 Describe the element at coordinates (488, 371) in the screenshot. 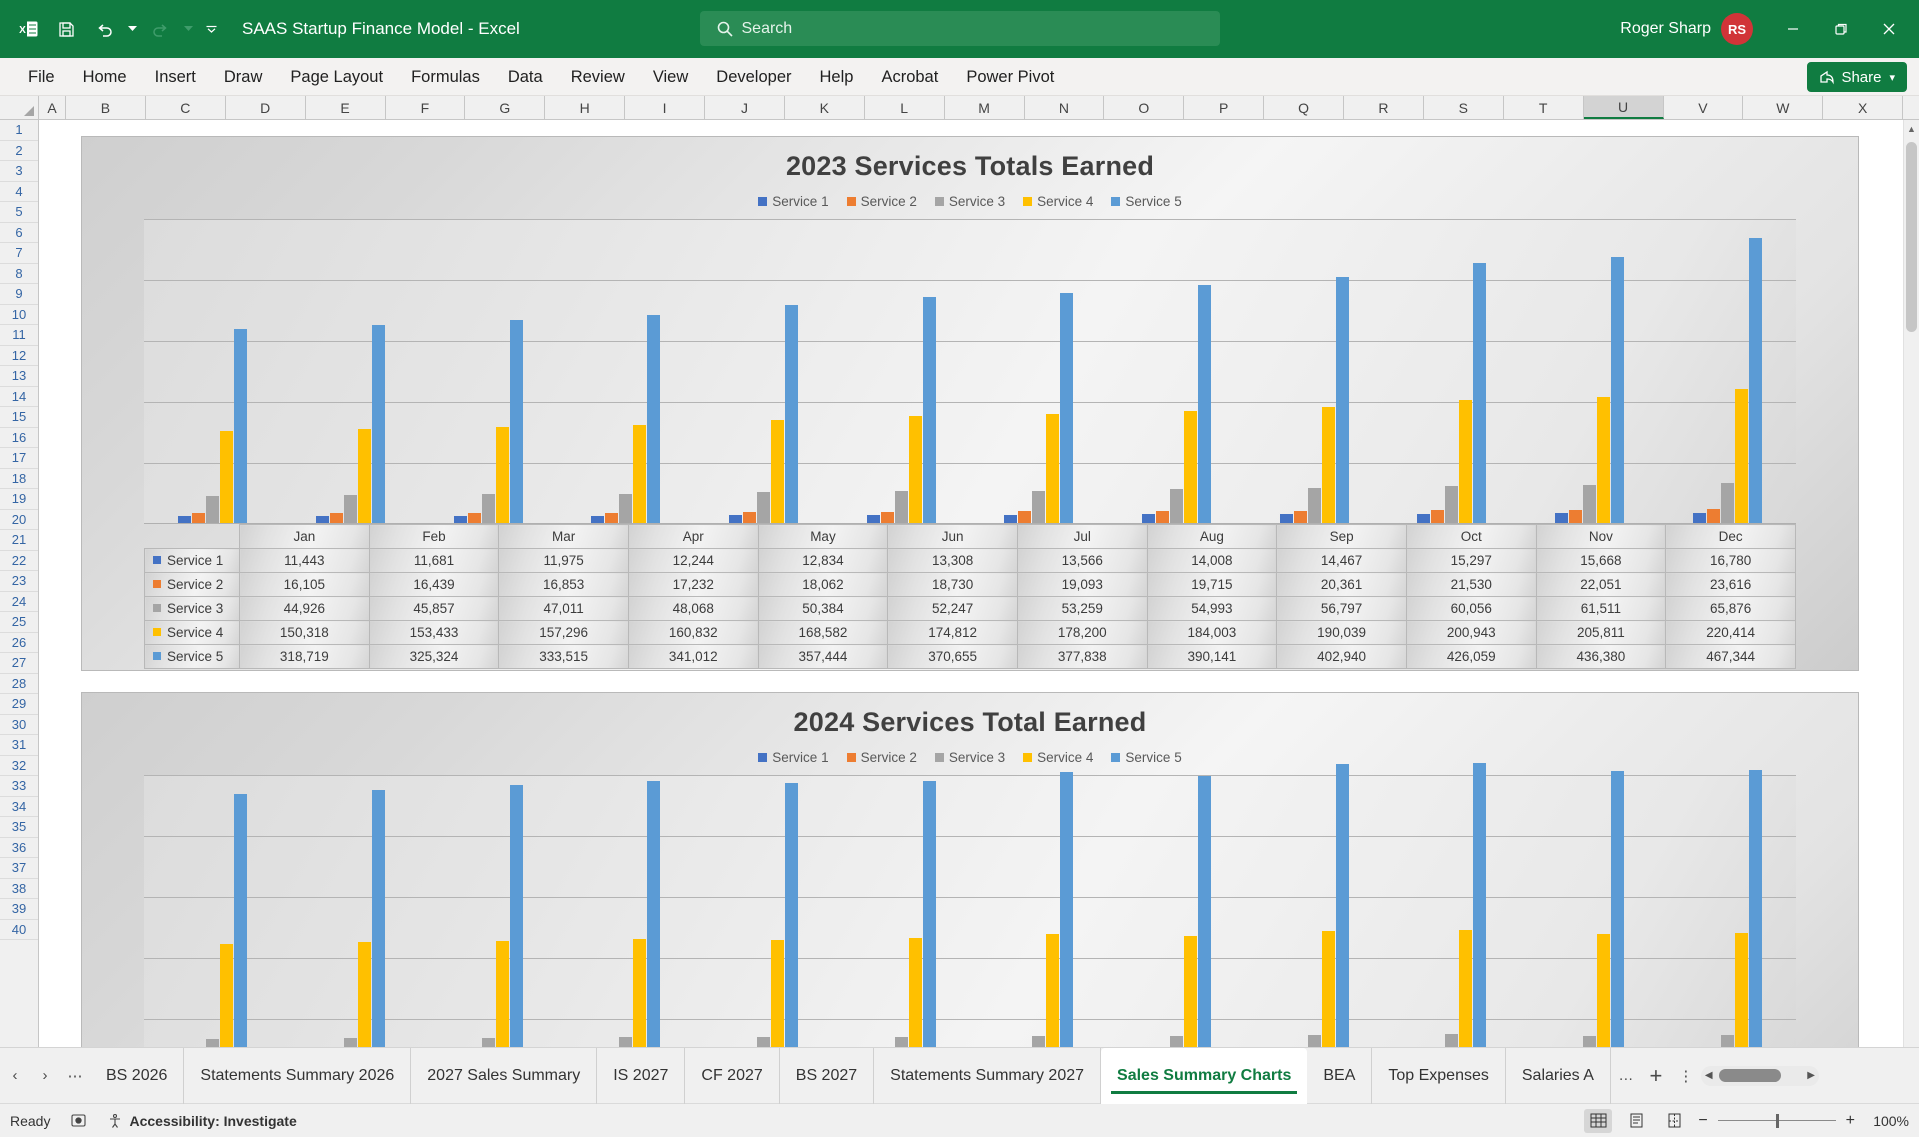

I see `bar-group-mar` at that location.